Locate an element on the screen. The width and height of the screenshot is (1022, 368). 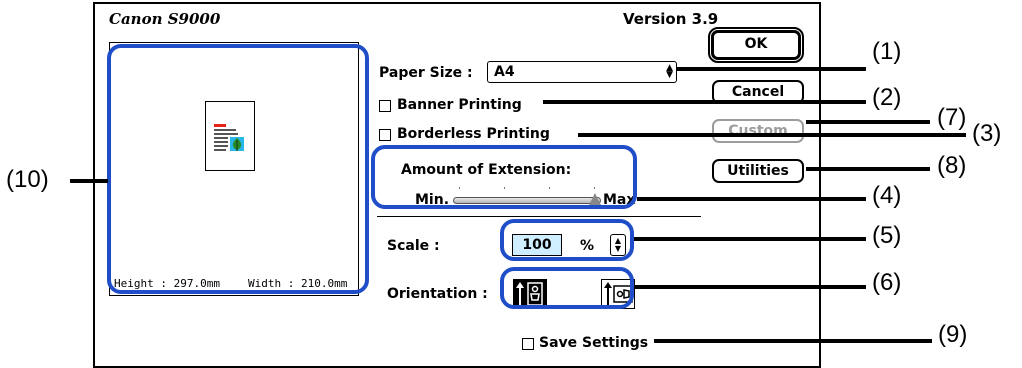
callout-number: (7) is located at coordinates (952, 117).